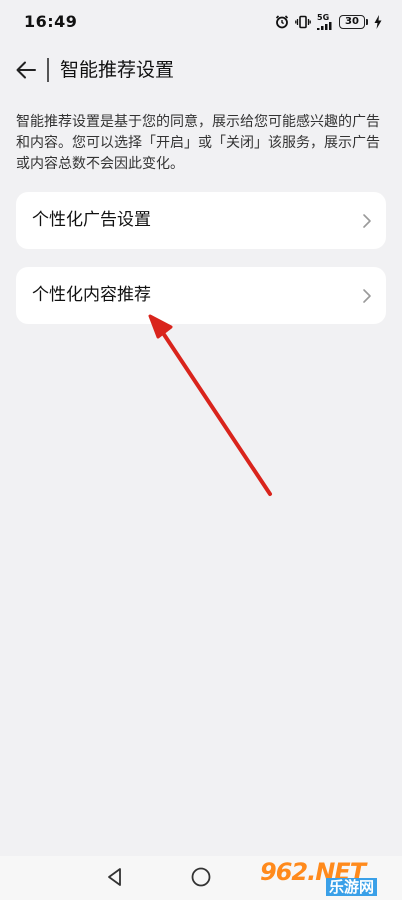 This screenshot has height=900, width=402. Describe the element at coordinates (324, 26) in the screenshot. I see `signal-icon` at that location.